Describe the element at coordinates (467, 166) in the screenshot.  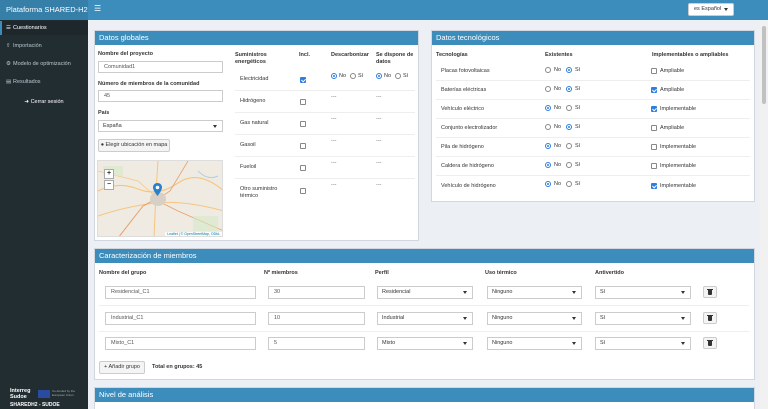
I see `tech-name: Caldera de hidrógeno` at that location.